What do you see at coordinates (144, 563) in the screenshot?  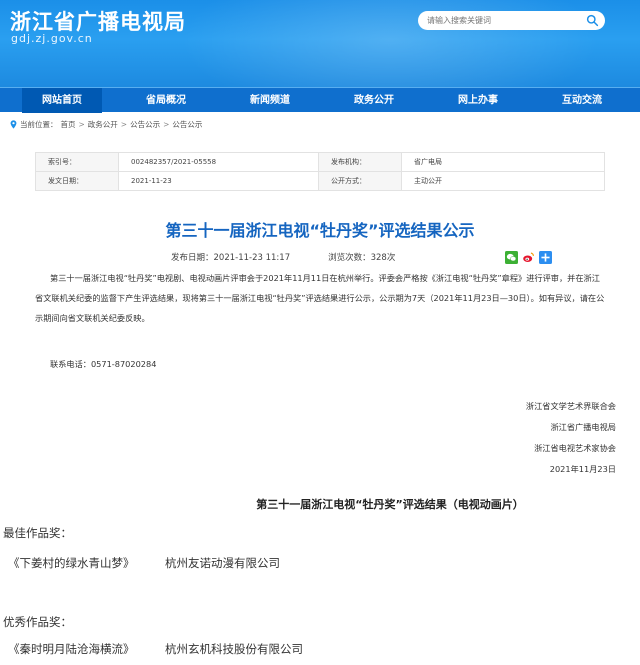 I see `best-award-entry: 《下姜村的绿水青山梦》 杭州友诺动漫有限公司` at bounding box center [144, 563].